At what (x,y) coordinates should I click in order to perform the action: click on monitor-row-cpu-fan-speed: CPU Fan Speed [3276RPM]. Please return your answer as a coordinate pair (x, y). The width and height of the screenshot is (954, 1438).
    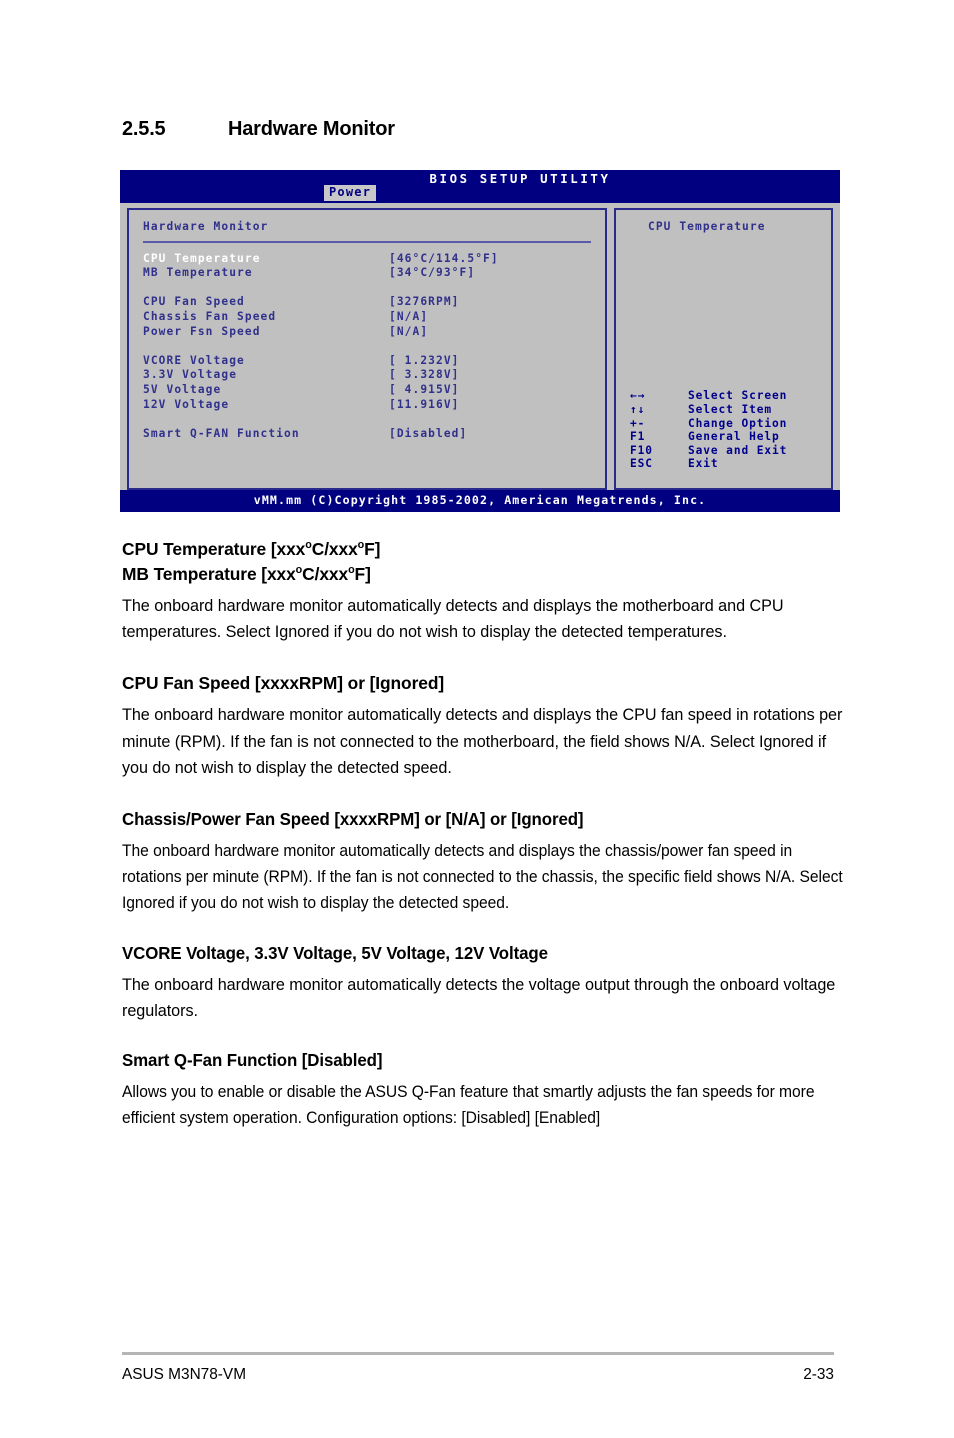
    Looking at the image, I should click on (367, 302).